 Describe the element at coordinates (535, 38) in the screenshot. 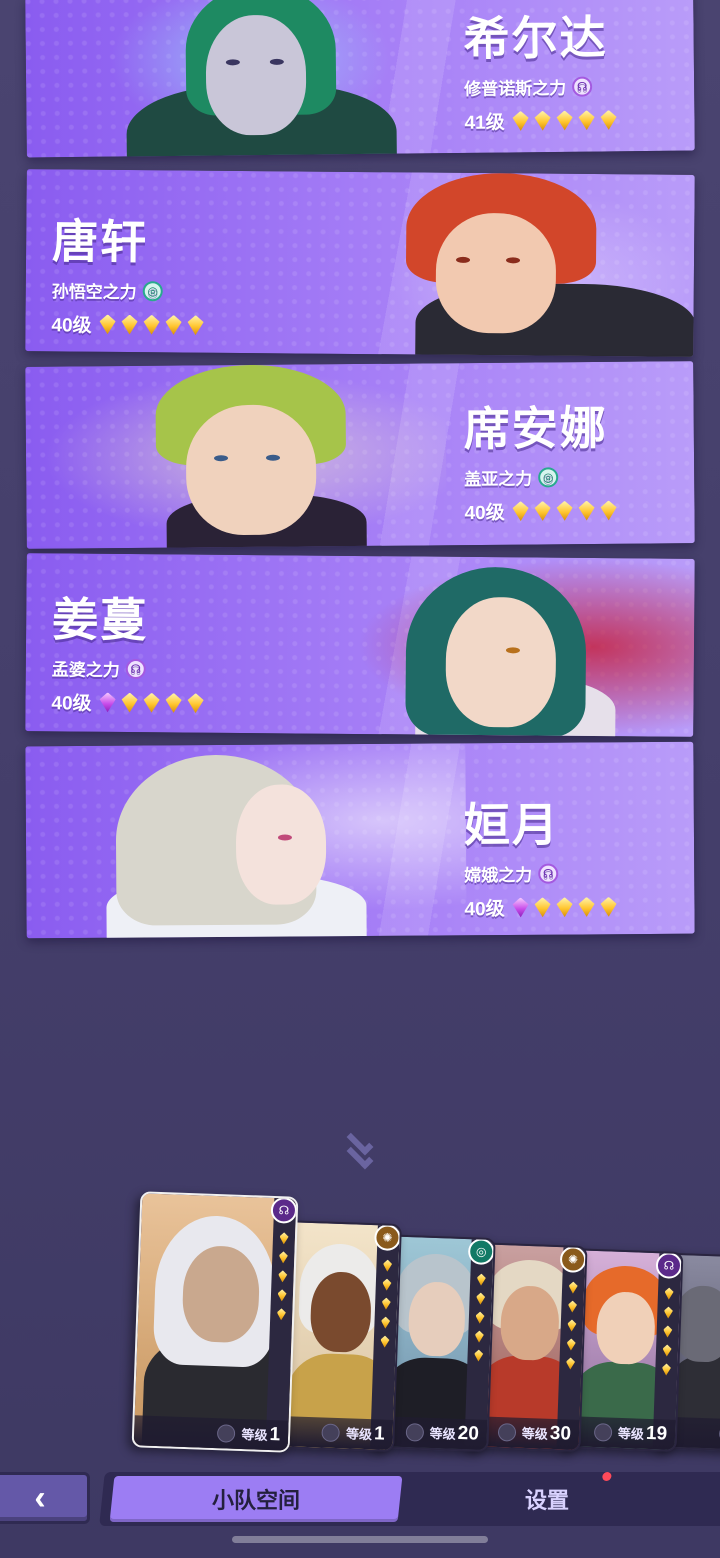

I see `hero-name: 希尔达` at that location.